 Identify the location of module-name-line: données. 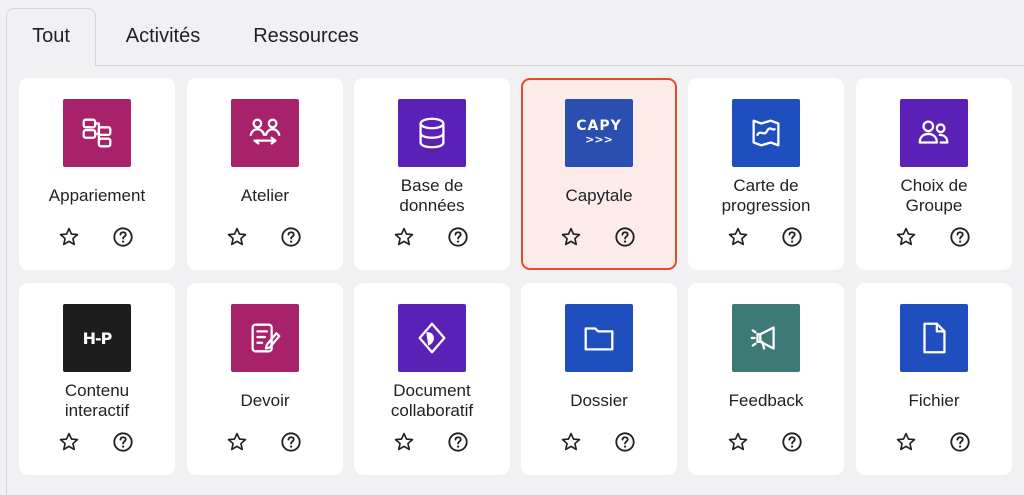
(432, 205).